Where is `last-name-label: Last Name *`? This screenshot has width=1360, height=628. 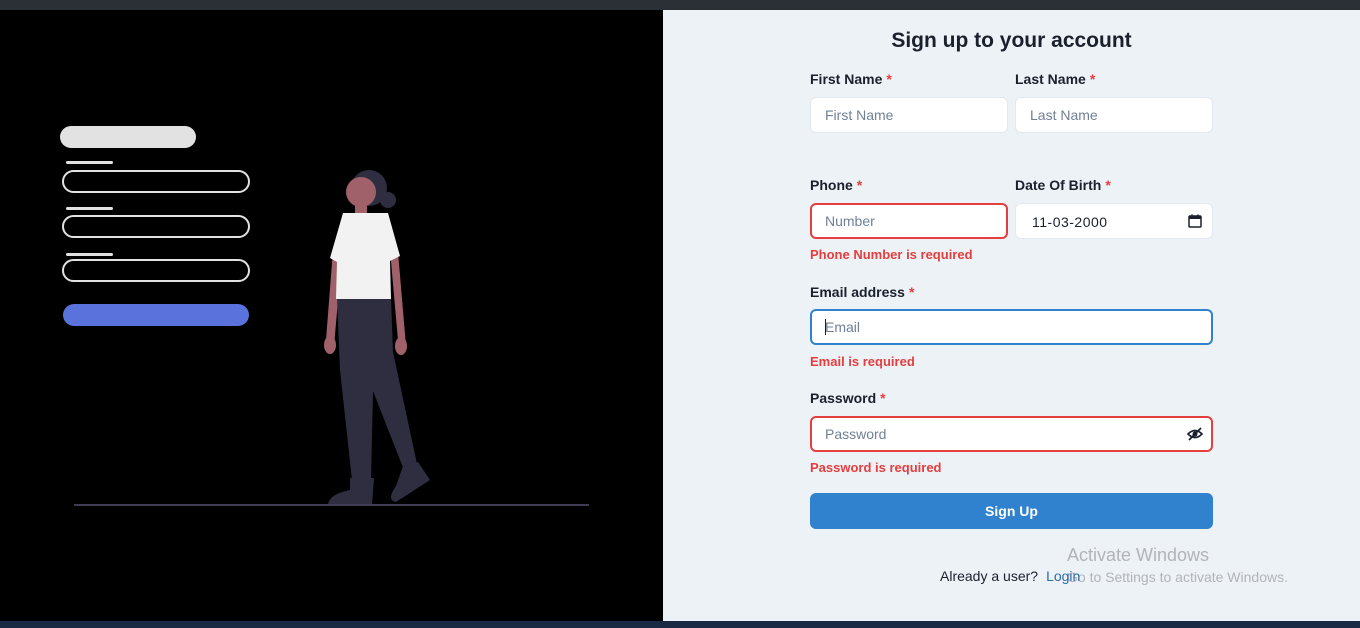
last-name-label: Last Name * is located at coordinates (1055, 79).